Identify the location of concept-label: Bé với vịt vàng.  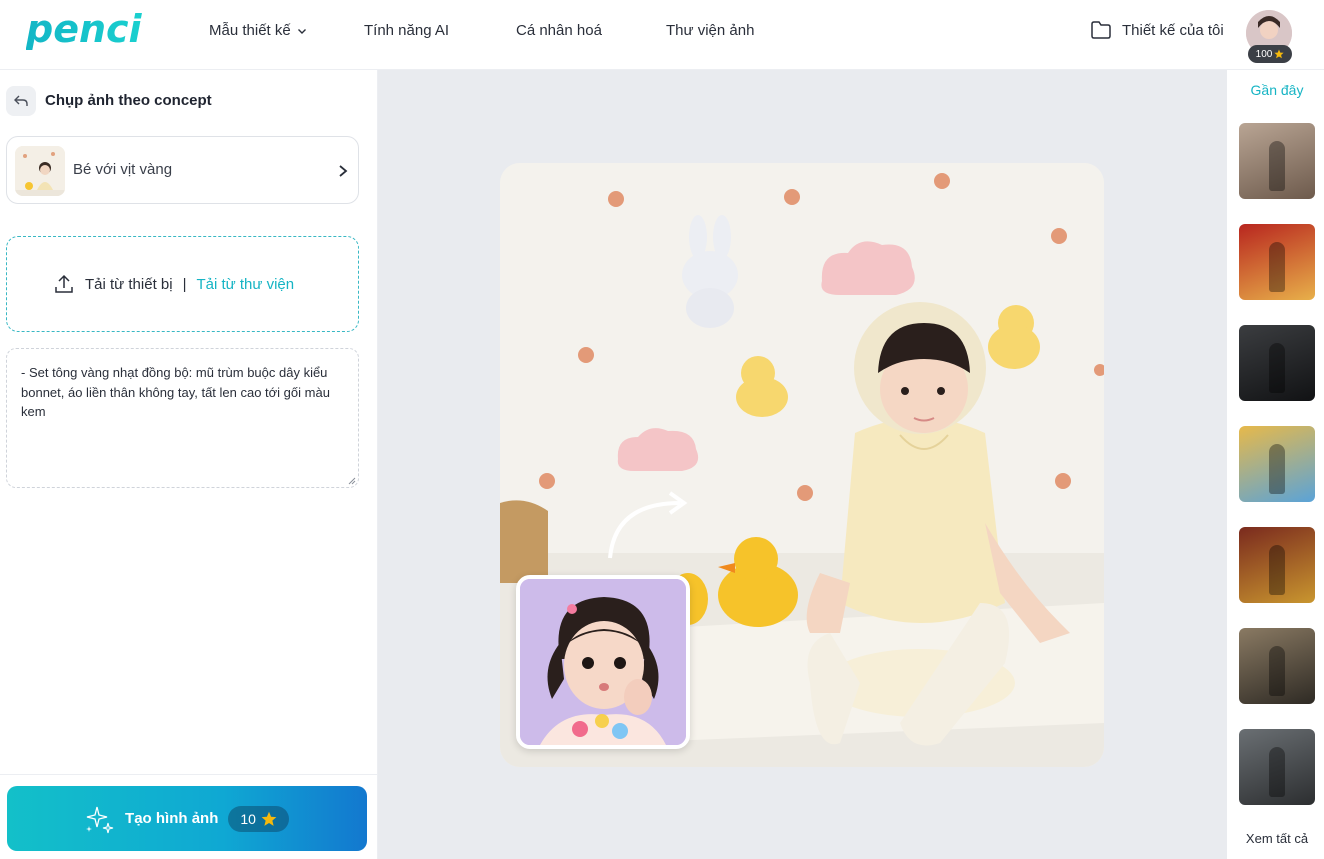
(123, 169).